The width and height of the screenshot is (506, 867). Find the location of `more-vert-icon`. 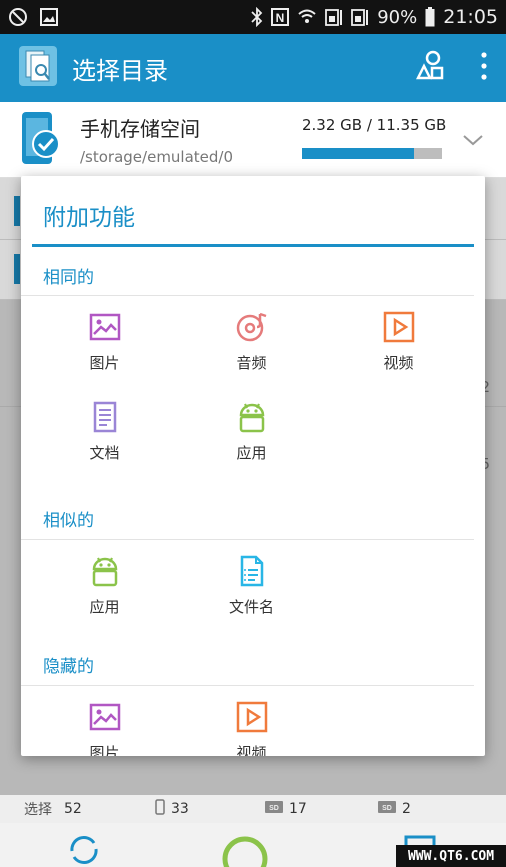

more-vert-icon is located at coordinates (484, 68).